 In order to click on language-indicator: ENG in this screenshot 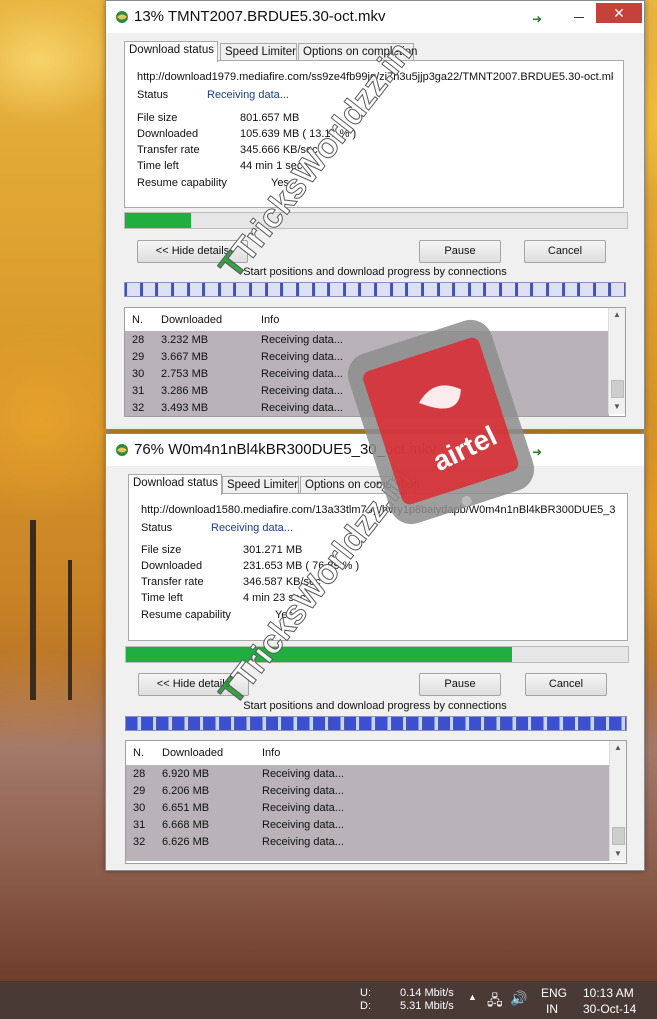, I will do `click(554, 993)`.